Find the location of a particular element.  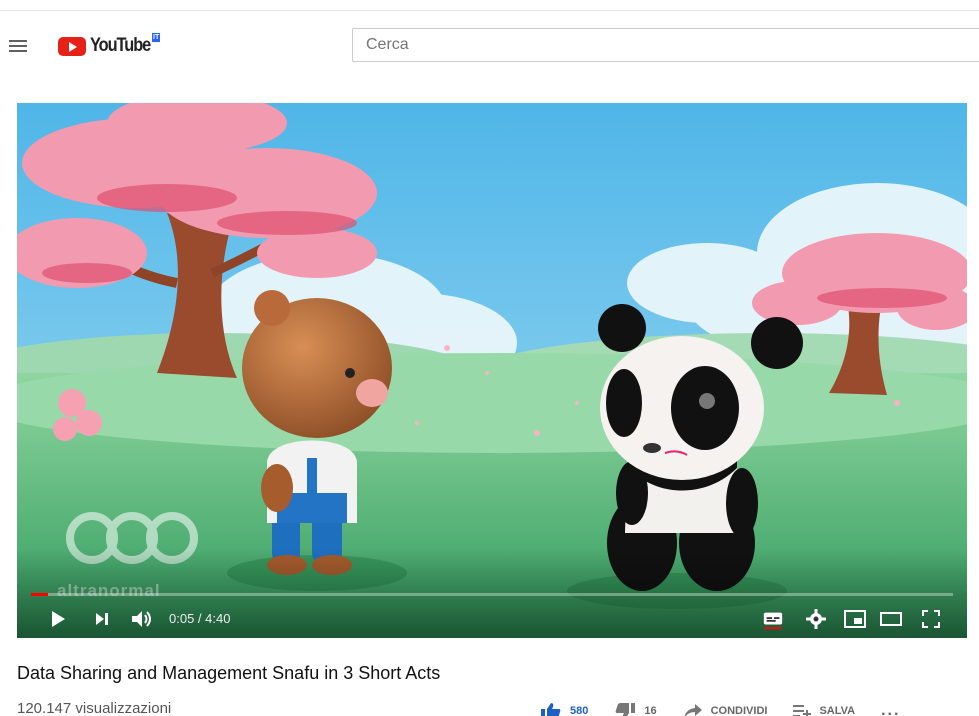

masthead: YouTube IT is located at coordinates (489, 46).